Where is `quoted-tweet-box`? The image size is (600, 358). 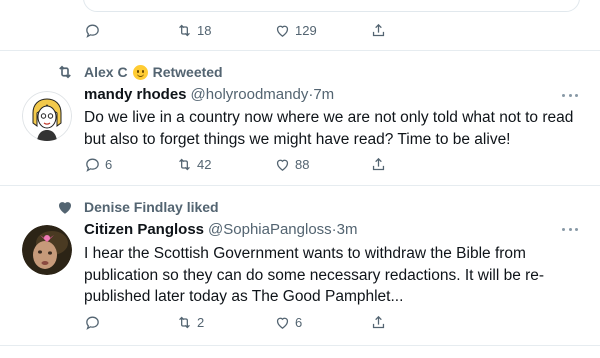
quoted-tweet-box is located at coordinates (331, 6).